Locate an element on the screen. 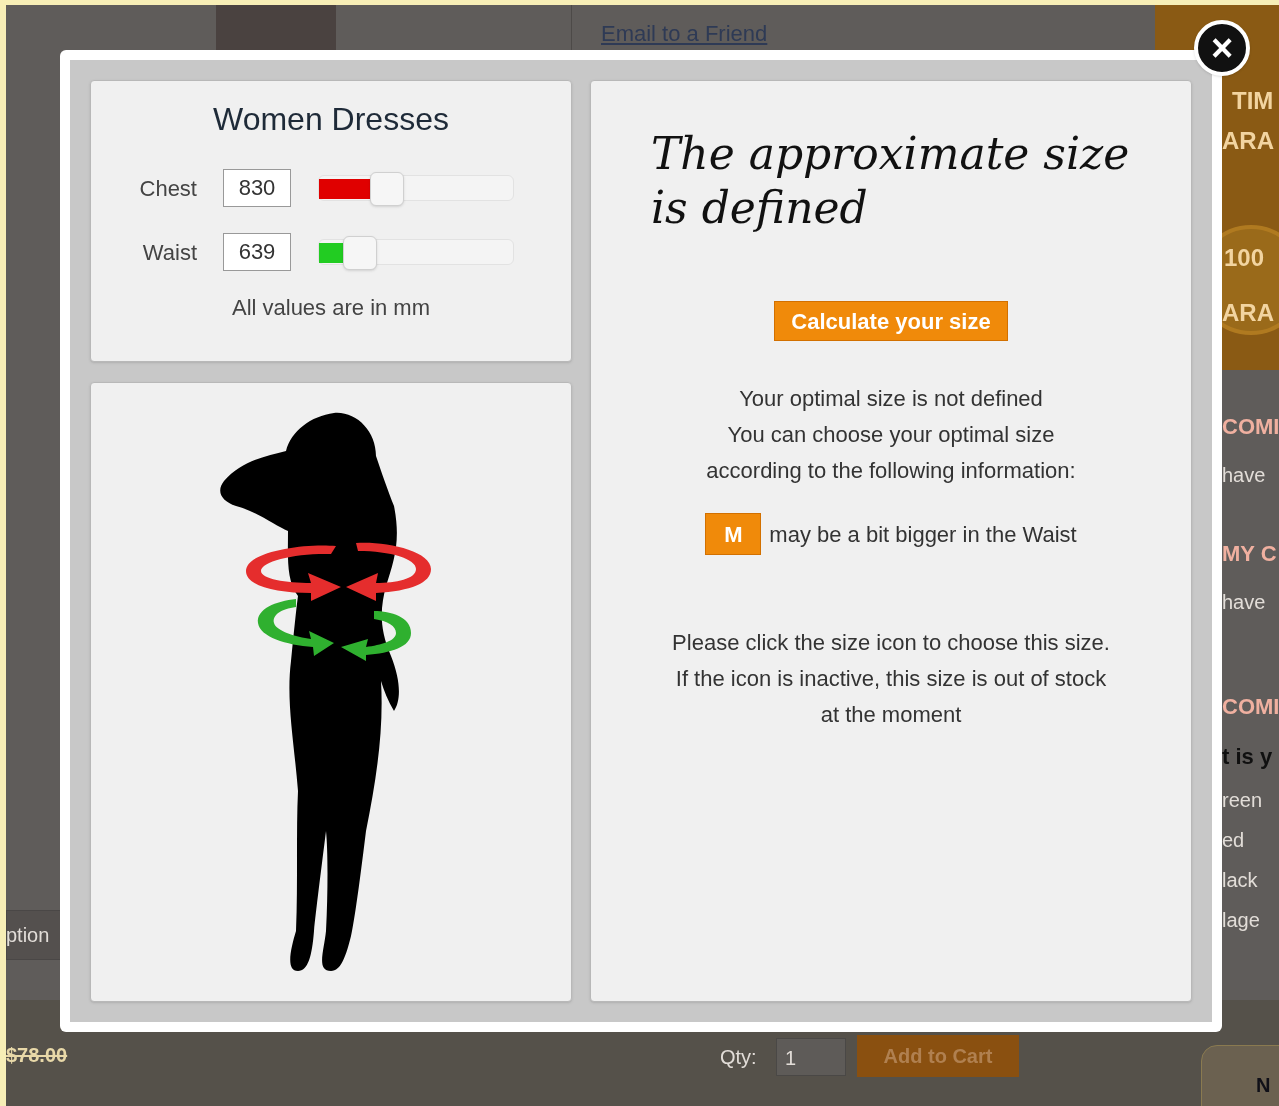 The width and height of the screenshot is (1279, 1106). sidebar-text: ed is located at coordinates (1233, 840).